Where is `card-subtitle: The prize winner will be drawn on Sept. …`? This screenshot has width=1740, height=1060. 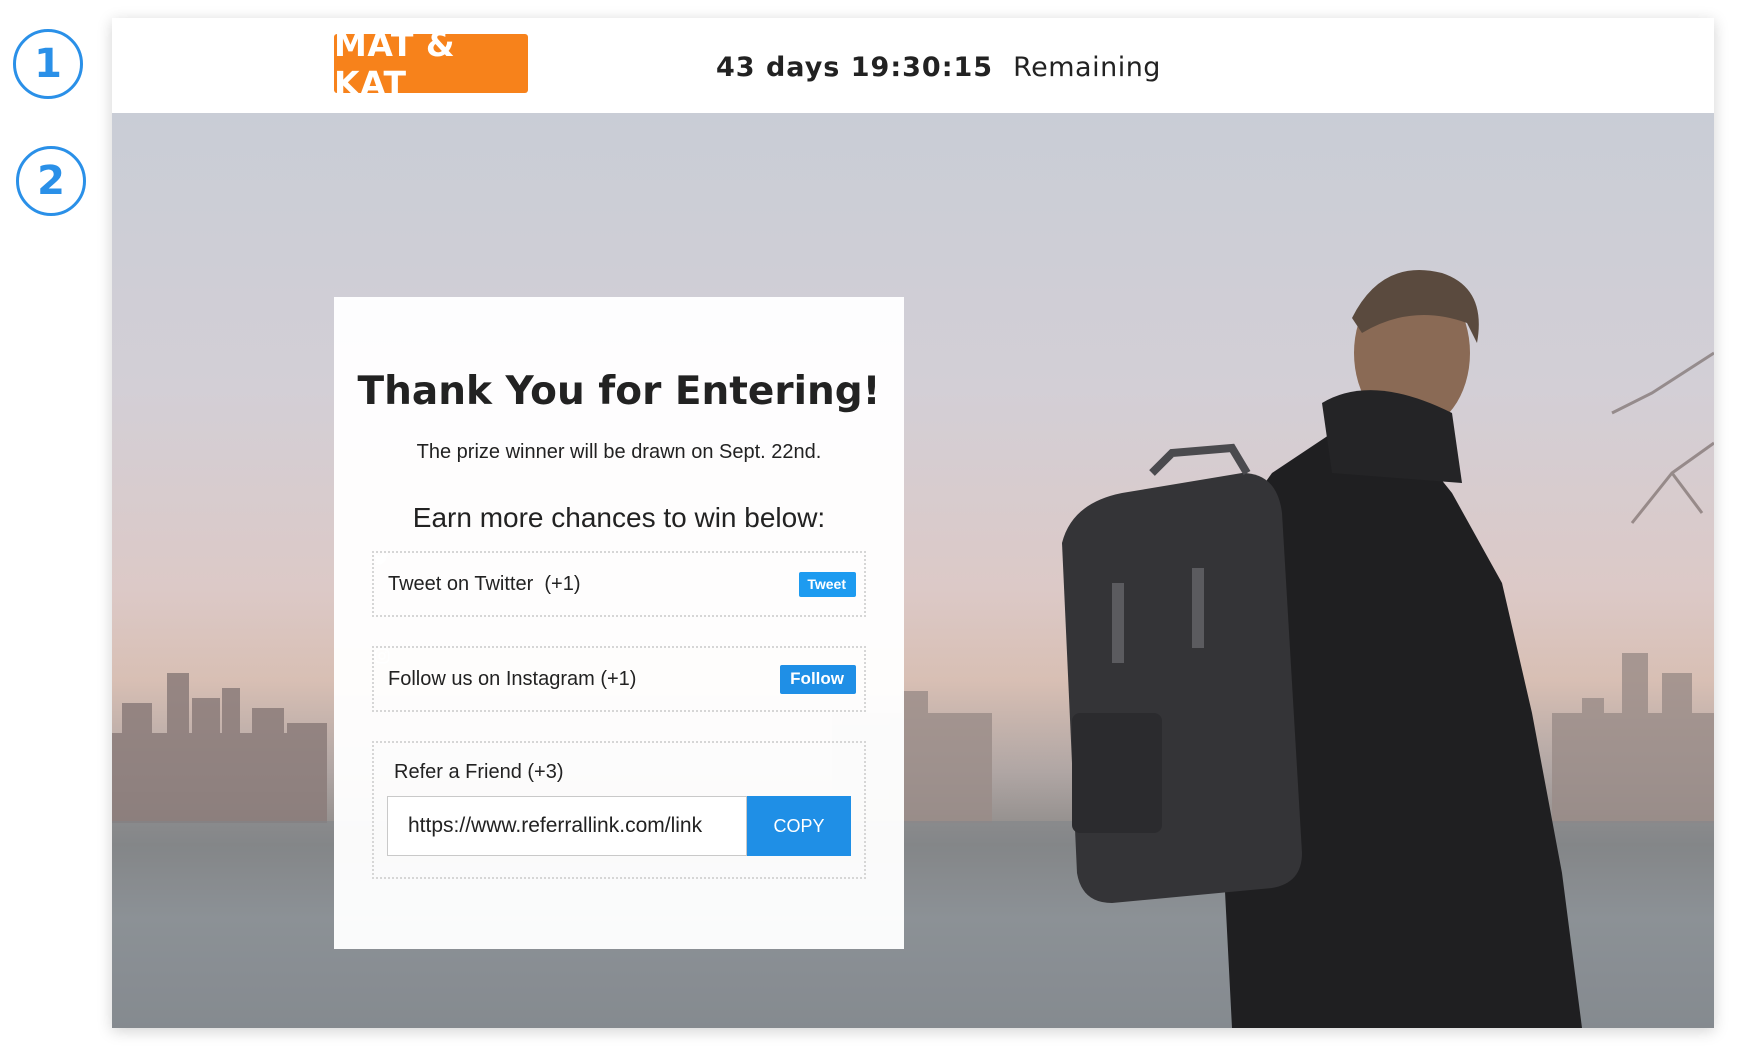 card-subtitle: The prize winner will be drawn on Sept. … is located at coordinates (619, 452).